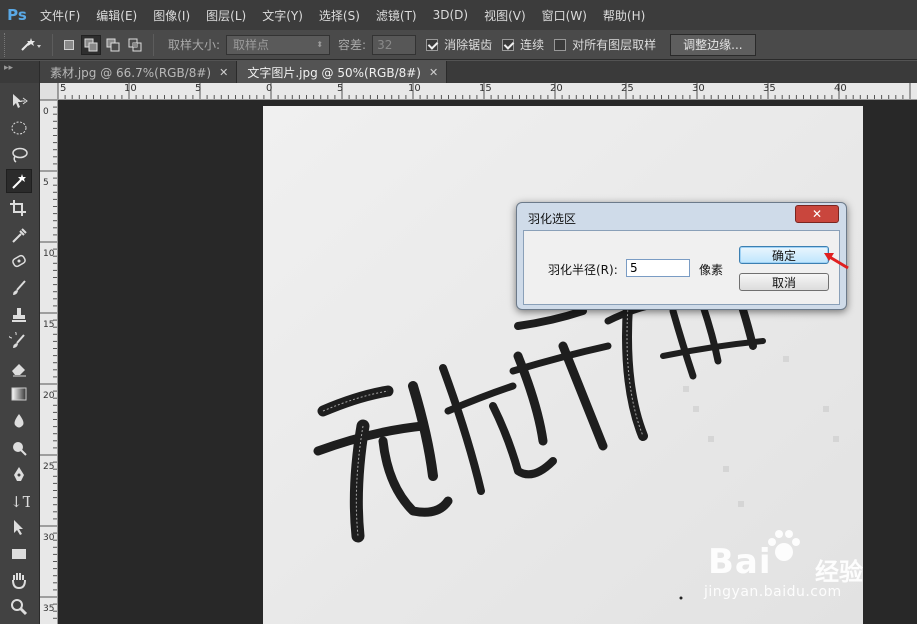  Describe the element at coordinates (785, 560) in the screenshot. I see `baidu-watermark: Bai 经验 jingyan.baidu.com` at that location.